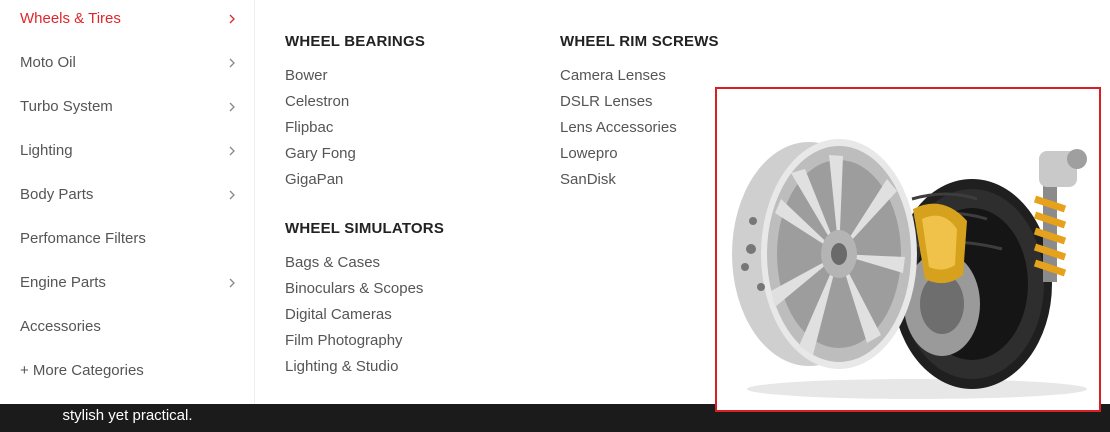 This screenshot has height=432, width=1110. What do you see at coordinates (127, 198) in the screenshot?
I see `sidebar-item-body-parts: Body Parts` at bounding box center [127, 198].